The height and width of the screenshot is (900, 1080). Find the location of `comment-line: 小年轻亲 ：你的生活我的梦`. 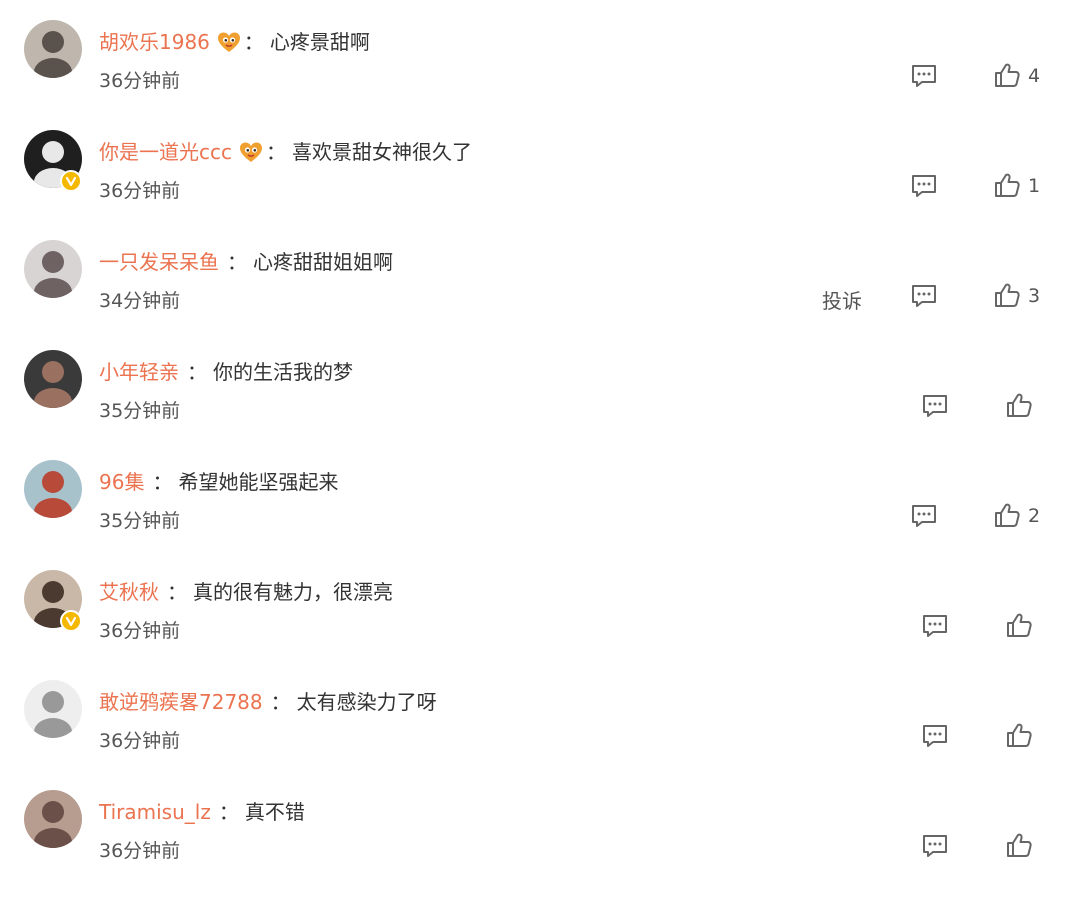

comment-line: 小年轻亲 ：你的生活我的梦 is located at coordinates (226, 372).